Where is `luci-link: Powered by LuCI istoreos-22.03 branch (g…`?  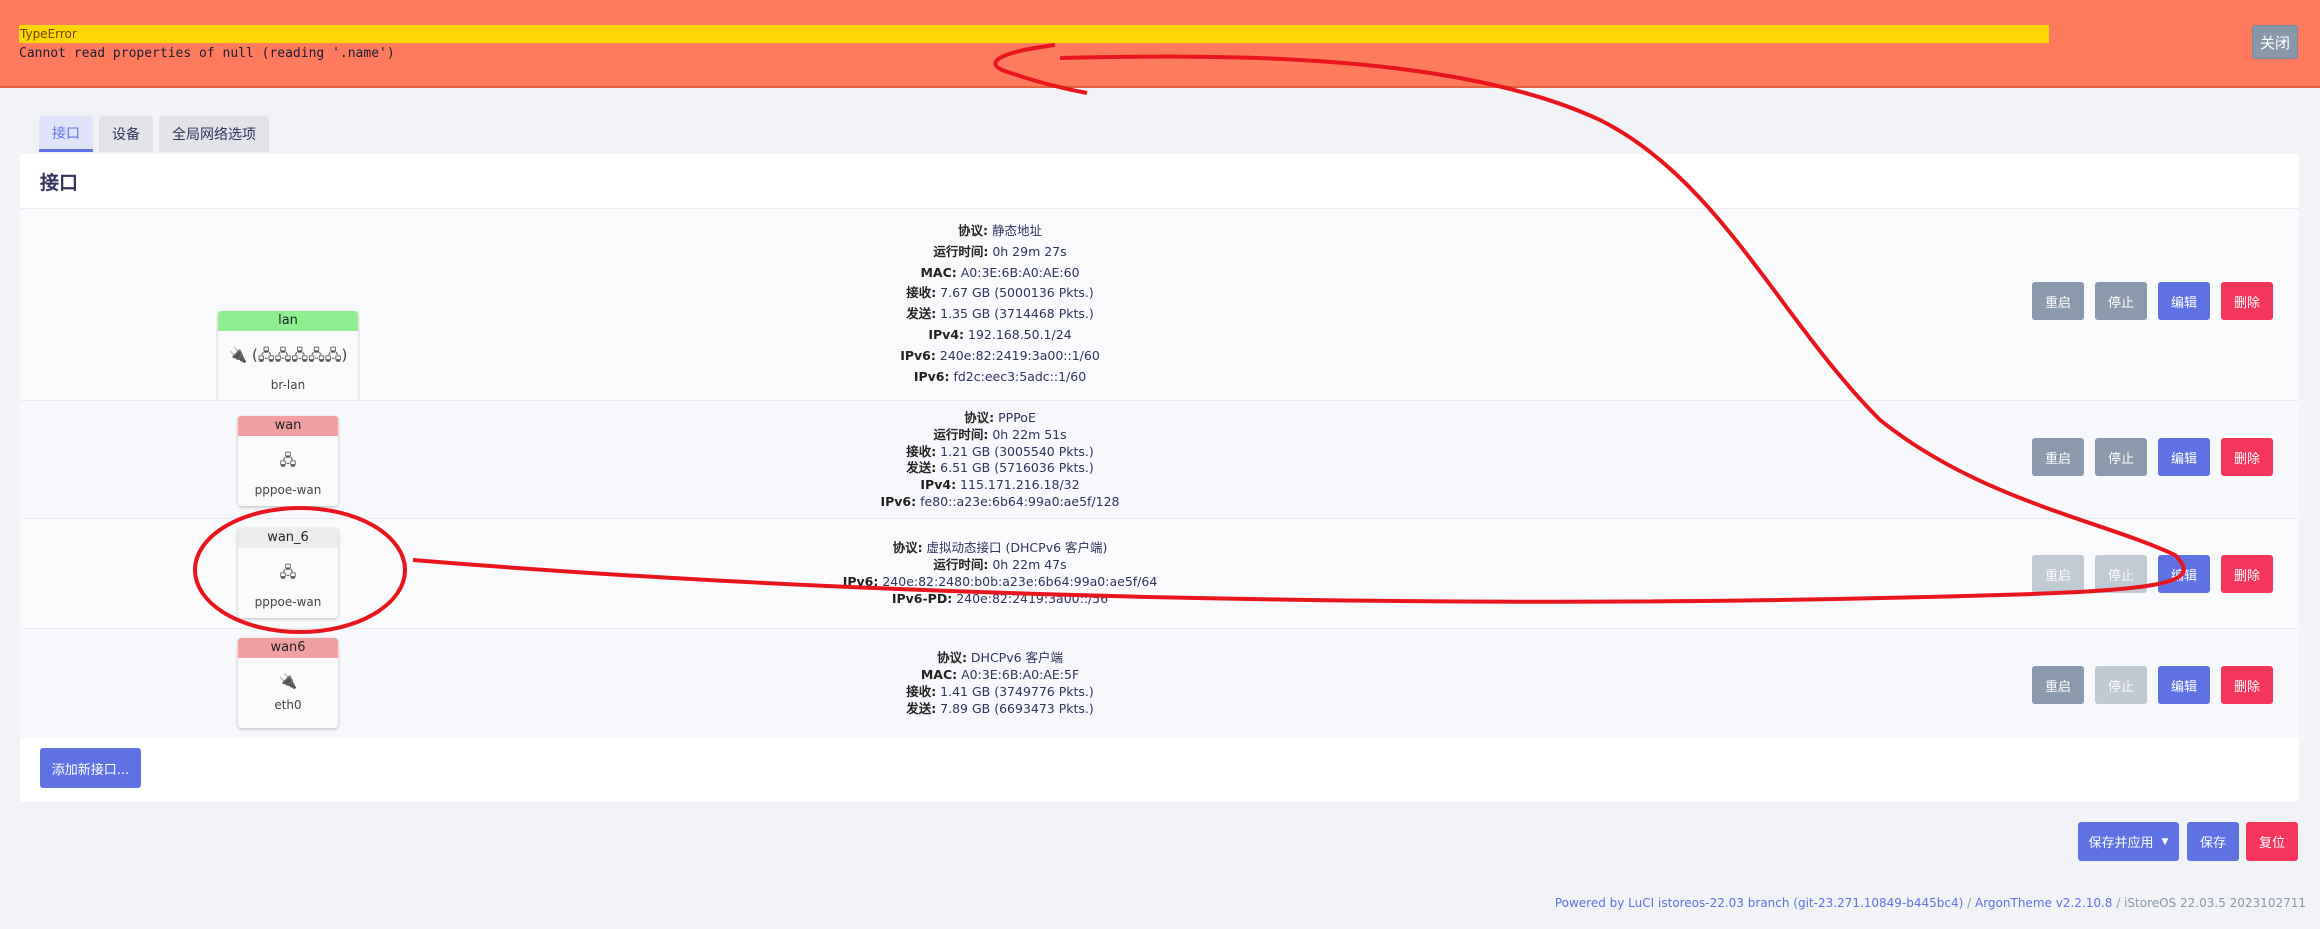
luci-link: Powered by LuCI istoreos-22.03 branch (g… is located at coordinates (1759, 903).